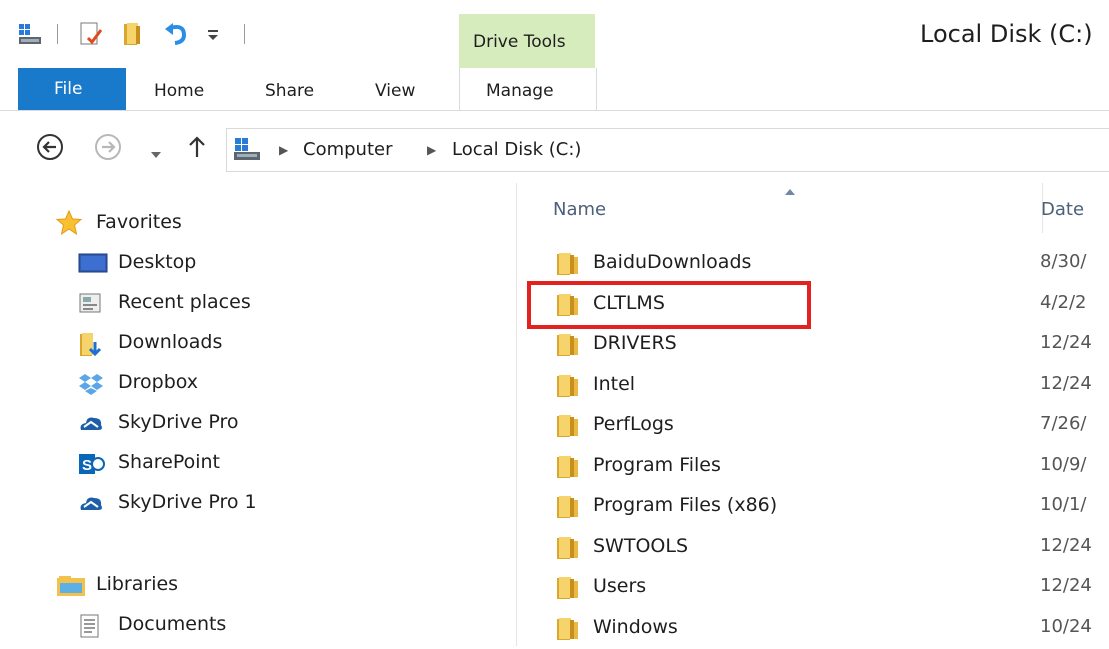 This screenshot has height=649, width=1109. What do you see at coordinates (93, 264) in the screenshot?
I see `desktop-icon` at bounding box center [93, 264].